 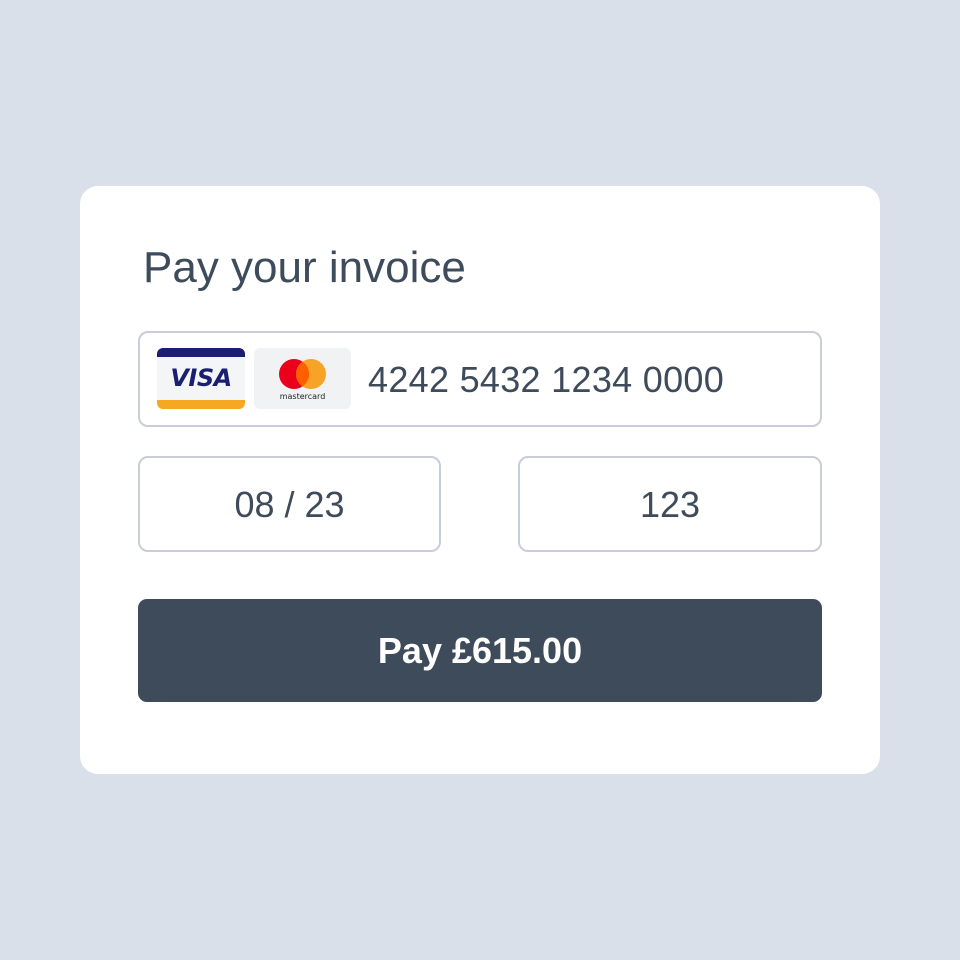 What do you see at coordinates (546, 380) in the screenshot?
I see `card-number-value: 4242 5432 1234 0000` at bounding box center [546, 380].